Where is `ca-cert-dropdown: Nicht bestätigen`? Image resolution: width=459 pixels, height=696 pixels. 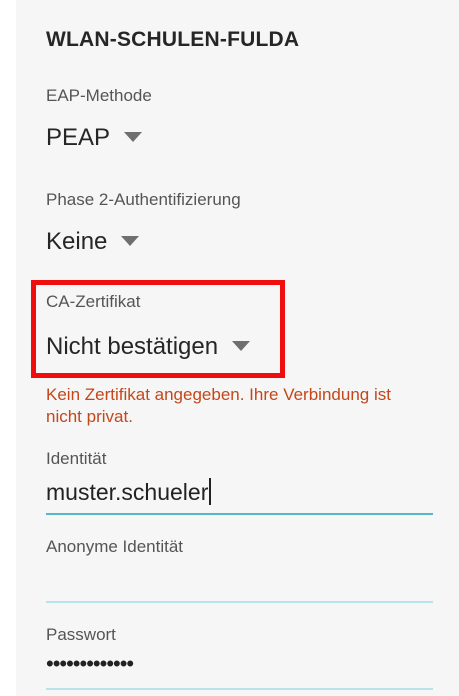
ca-cert-dropdown: Nicht bestätigen is located at coordinates (148, 347).